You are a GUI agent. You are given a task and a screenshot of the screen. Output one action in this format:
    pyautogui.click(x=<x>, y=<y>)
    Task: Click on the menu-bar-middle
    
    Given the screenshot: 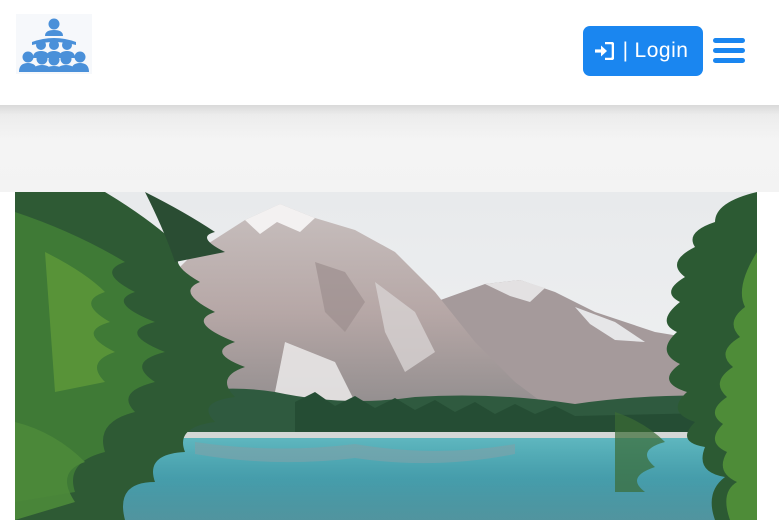 What is the action you would take?
    pyautogui.click(x=729, y=50)
    